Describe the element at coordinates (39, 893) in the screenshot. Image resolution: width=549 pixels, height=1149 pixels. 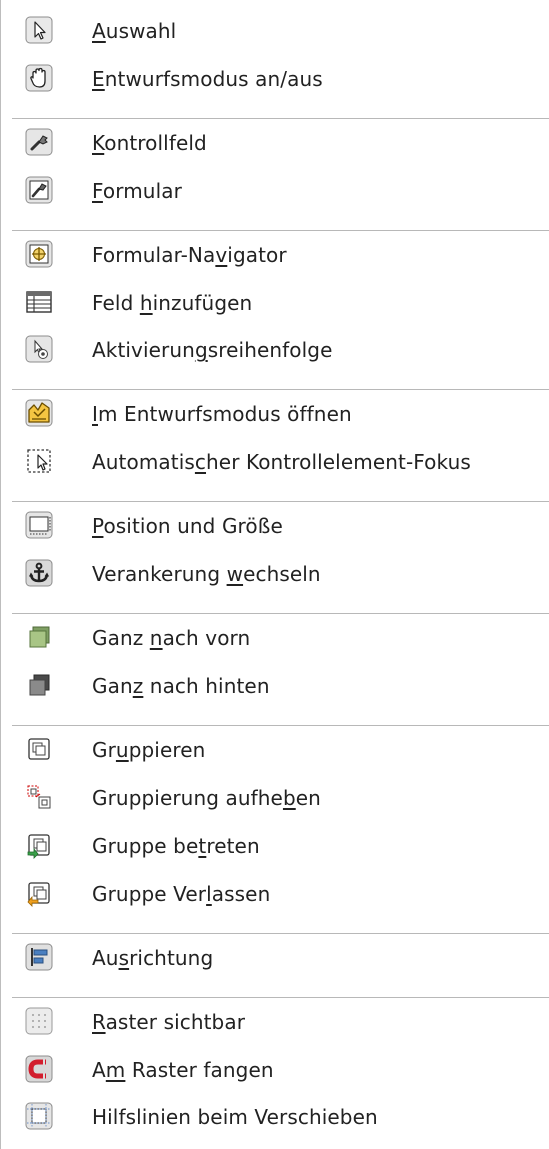
I see `exit-group-icon` at that location.